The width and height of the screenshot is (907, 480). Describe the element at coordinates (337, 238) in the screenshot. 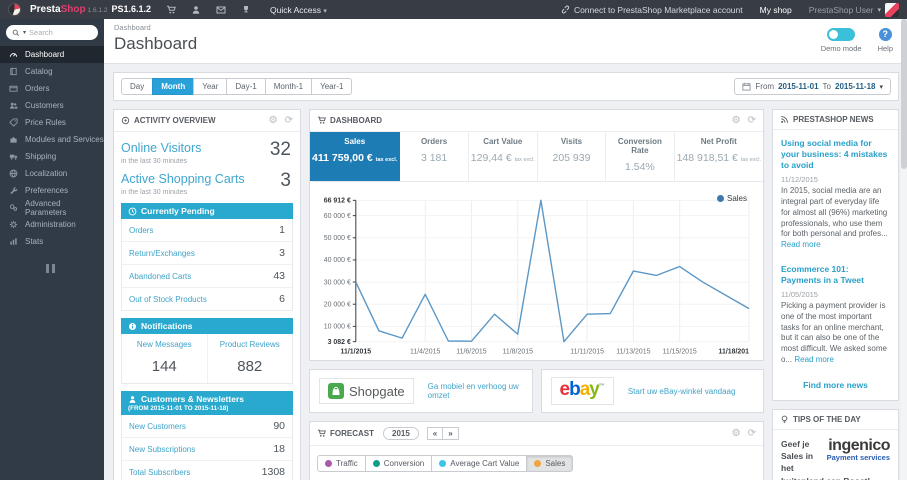

I see `svg-text: 50 000 €` at that location.